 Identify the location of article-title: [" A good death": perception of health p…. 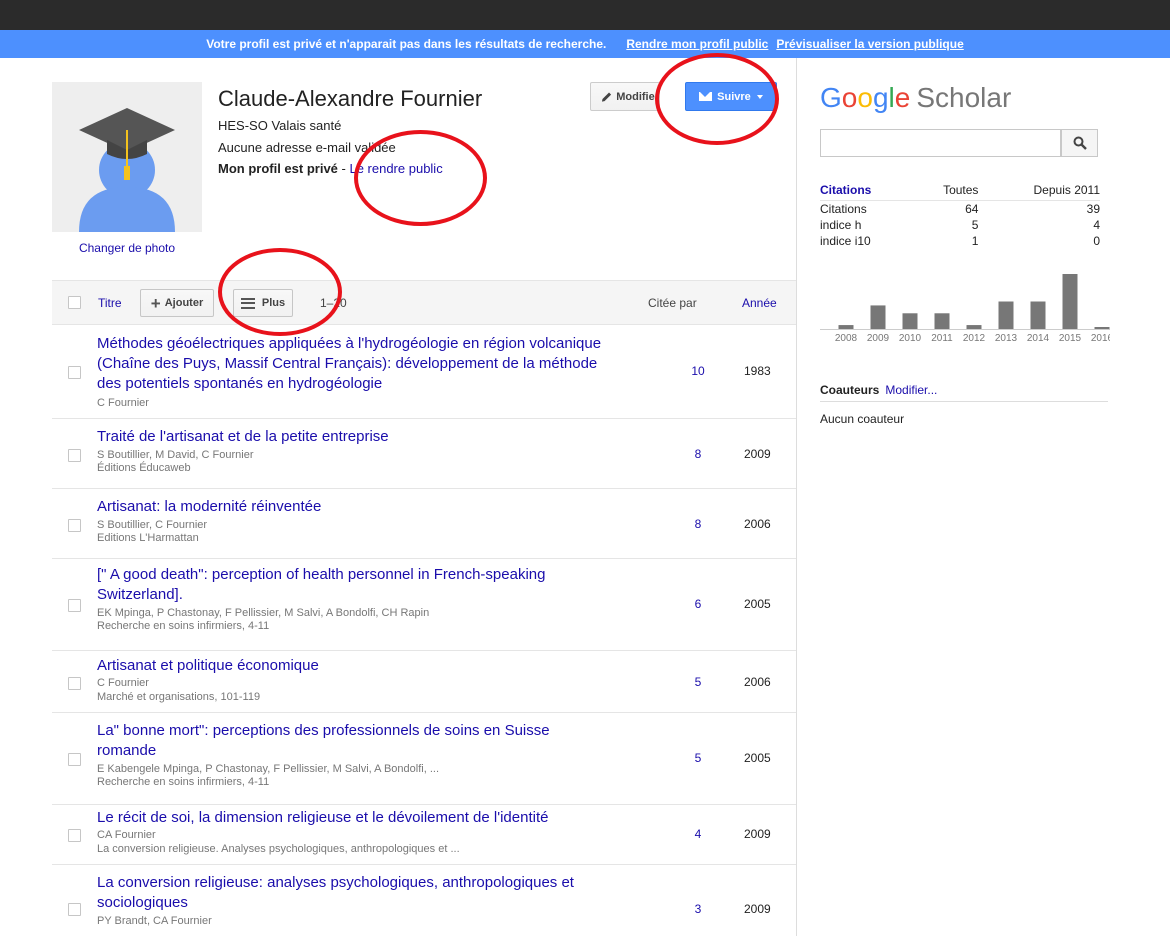
(353, 585).